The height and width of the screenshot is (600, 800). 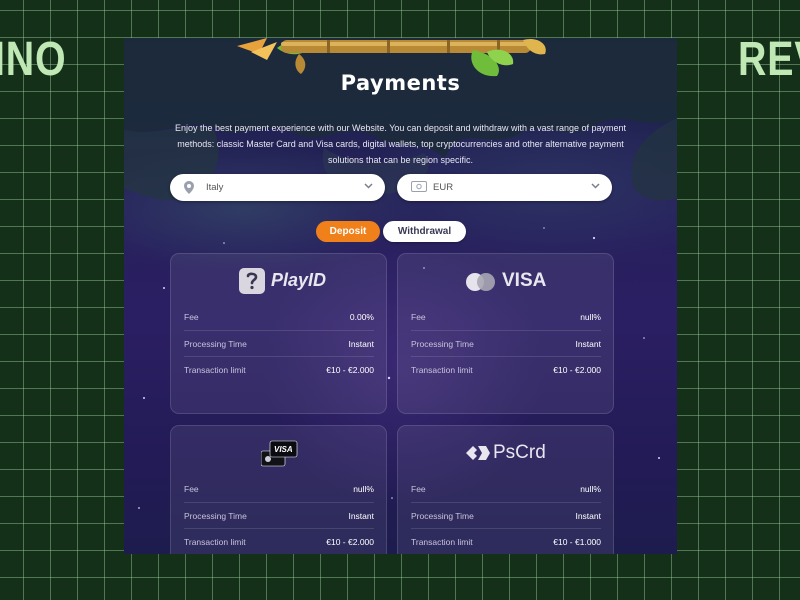 What do you see at coordinates (252, 281) in the screenshot?
I see `playid-logo-icon` at bounding box center [252, 281].